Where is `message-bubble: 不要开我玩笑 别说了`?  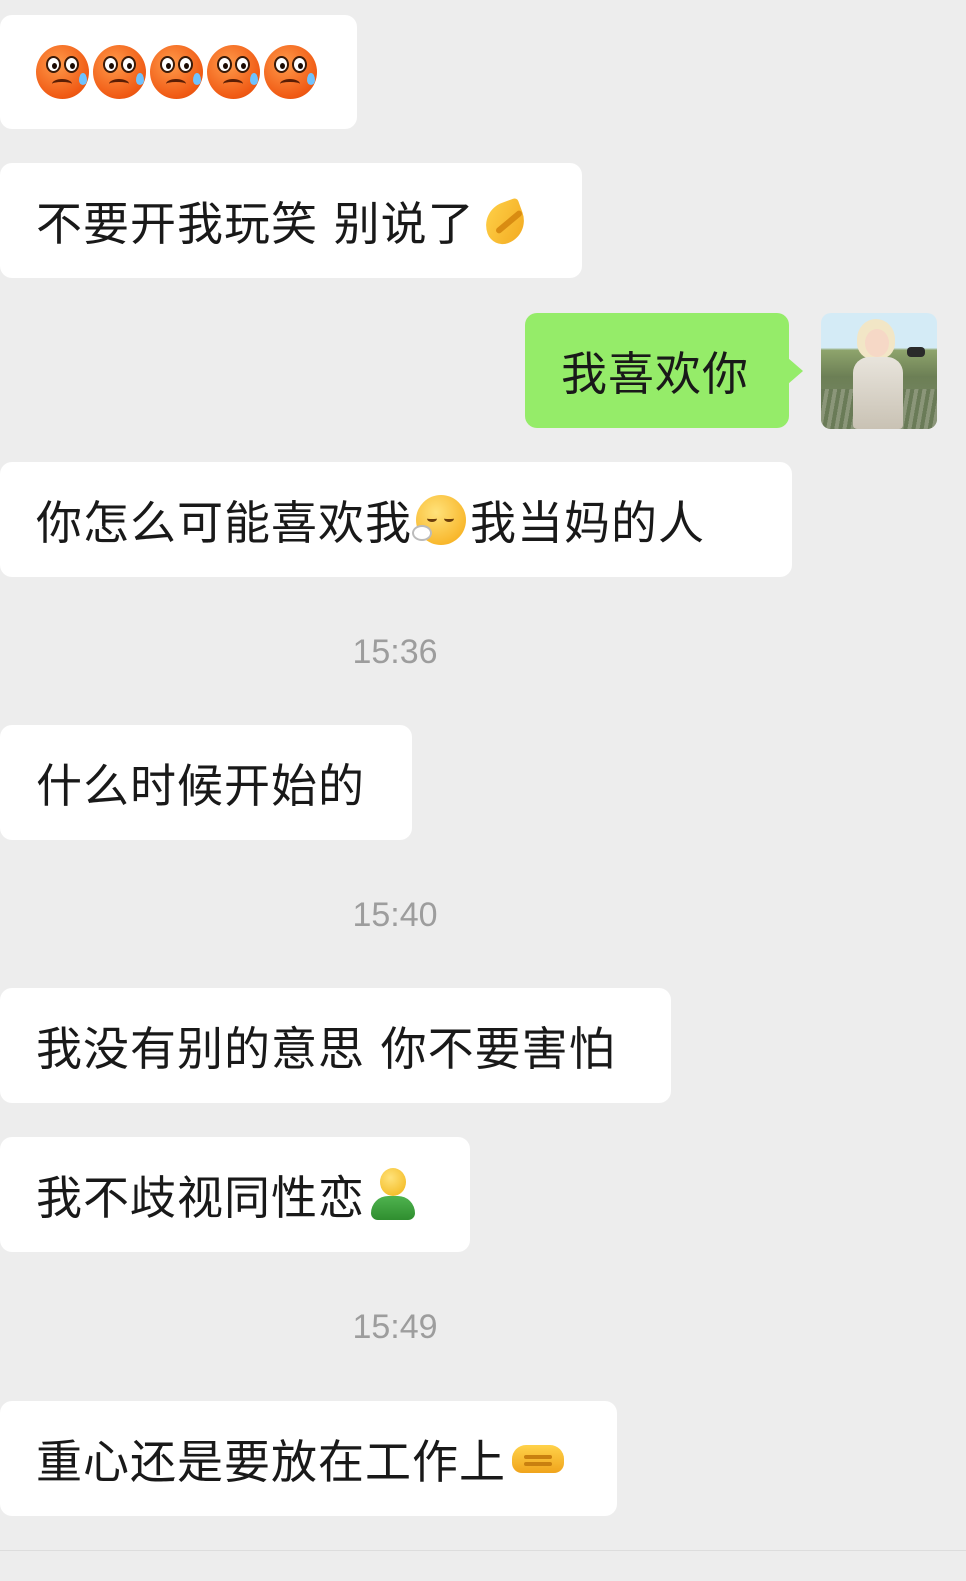
message-bubble: 不要开我玩笑 别说了 is located at coordinates (291, 220).